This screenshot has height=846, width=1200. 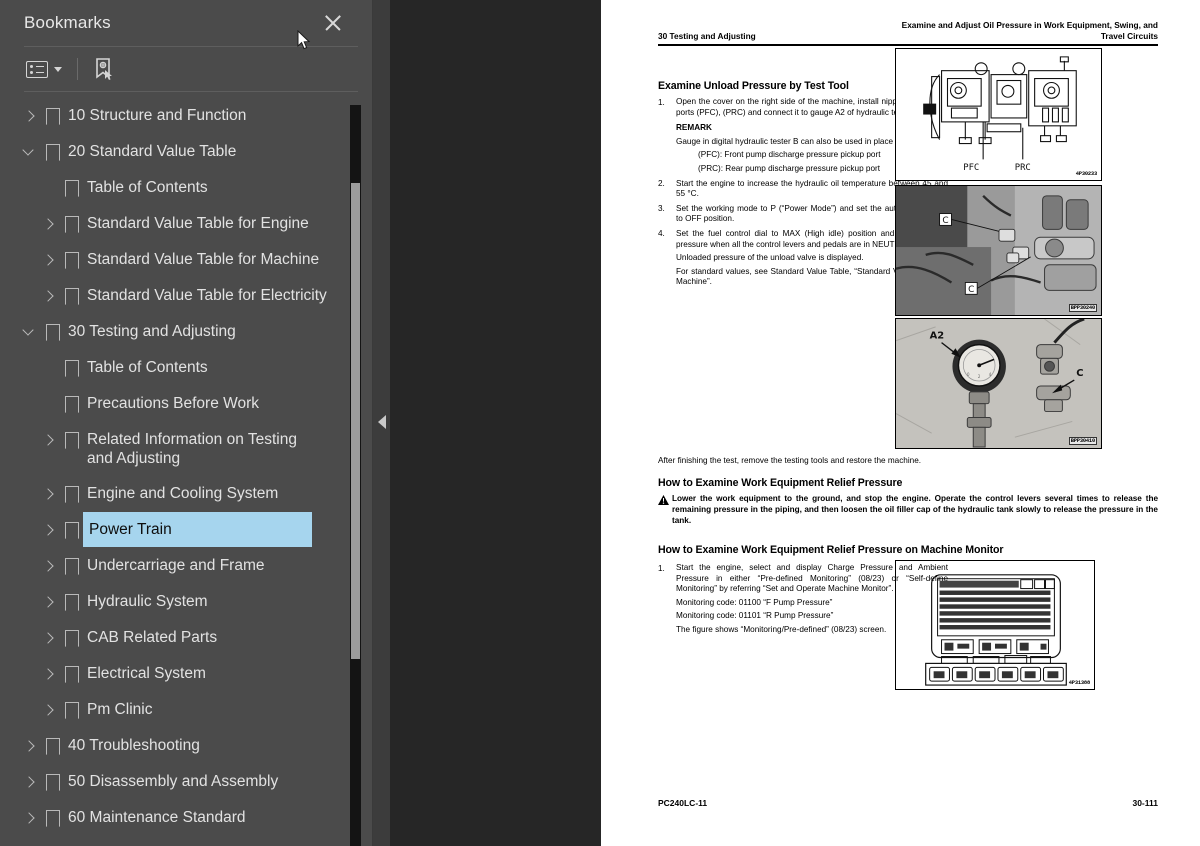 I want to click on bookmark-item-label: 90 Appendix, so click(x=108, y=841).